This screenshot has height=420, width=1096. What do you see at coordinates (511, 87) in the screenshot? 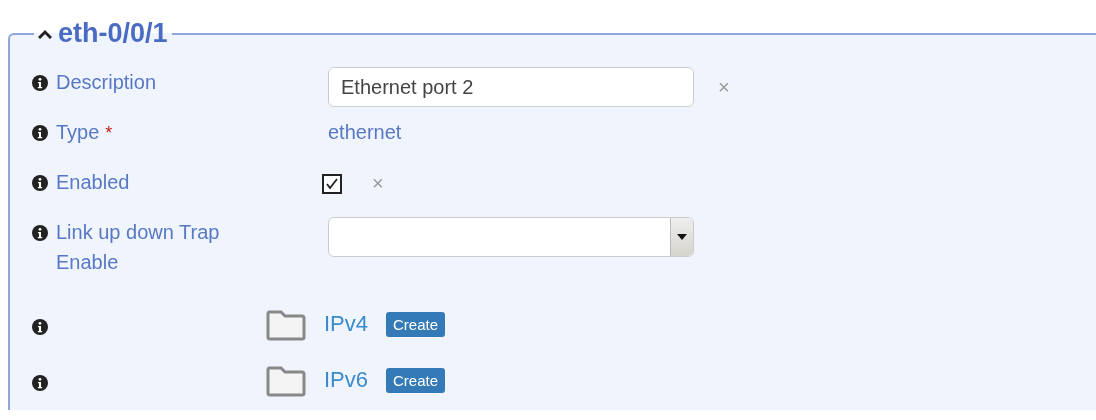
I see `description-field: Ethernet port 2` at bounding box center [511, 87].